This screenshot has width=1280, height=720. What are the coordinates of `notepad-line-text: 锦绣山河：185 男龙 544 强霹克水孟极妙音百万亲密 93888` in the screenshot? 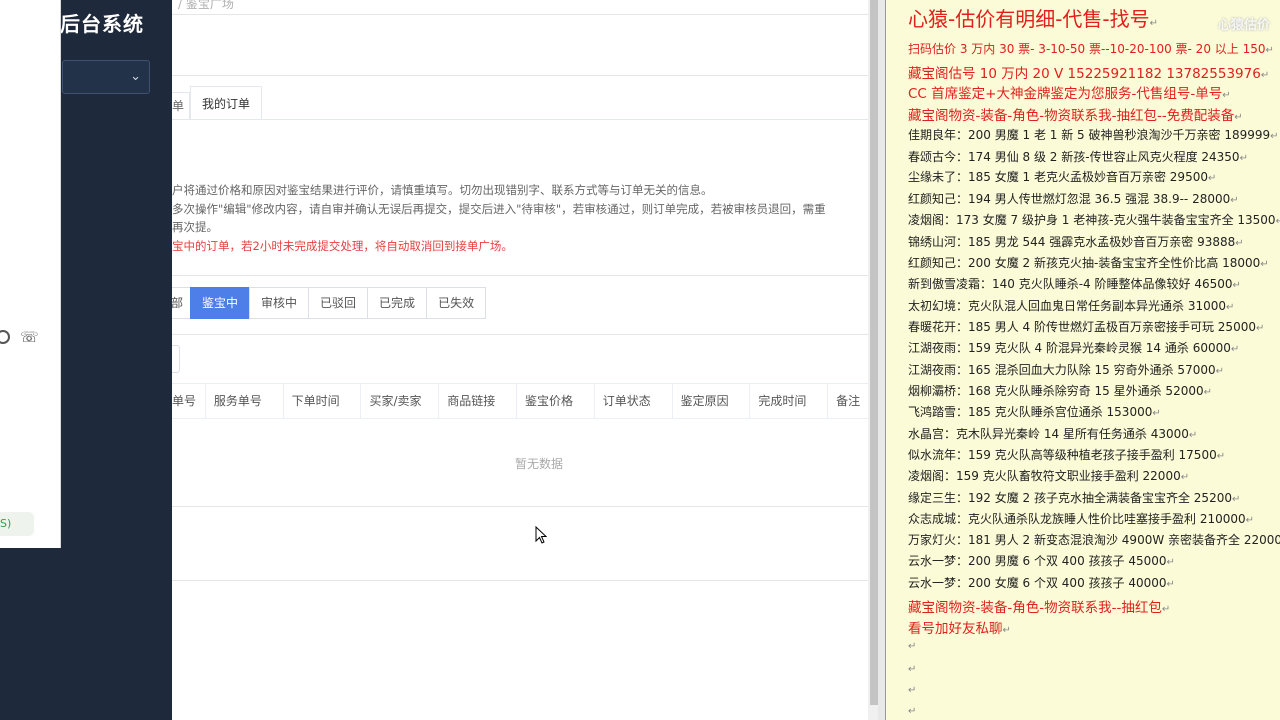 It's located at (1072, 242).